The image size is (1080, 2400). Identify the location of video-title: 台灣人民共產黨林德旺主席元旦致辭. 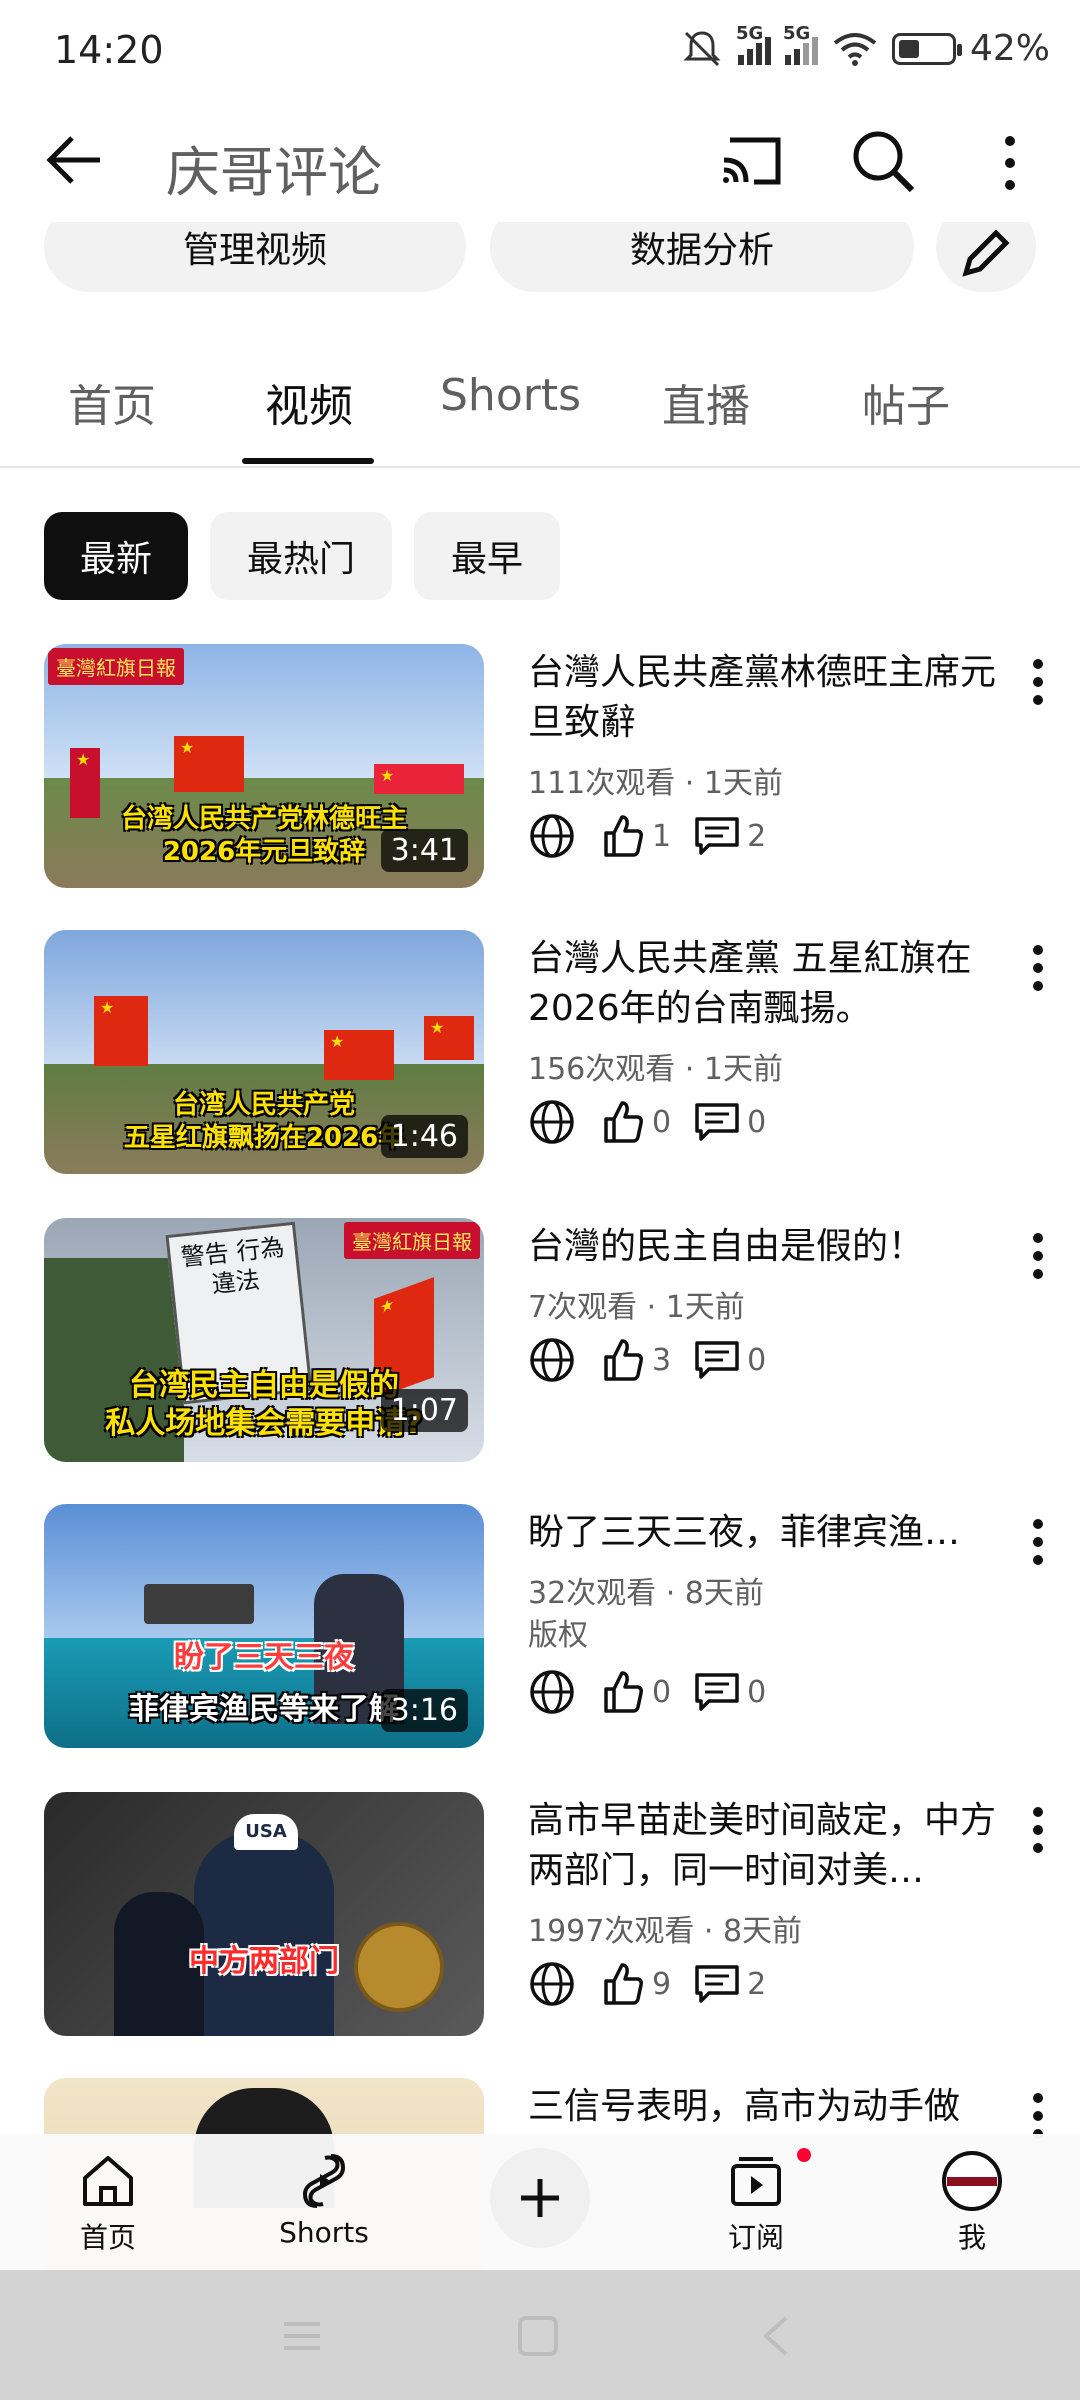
(763, 698).